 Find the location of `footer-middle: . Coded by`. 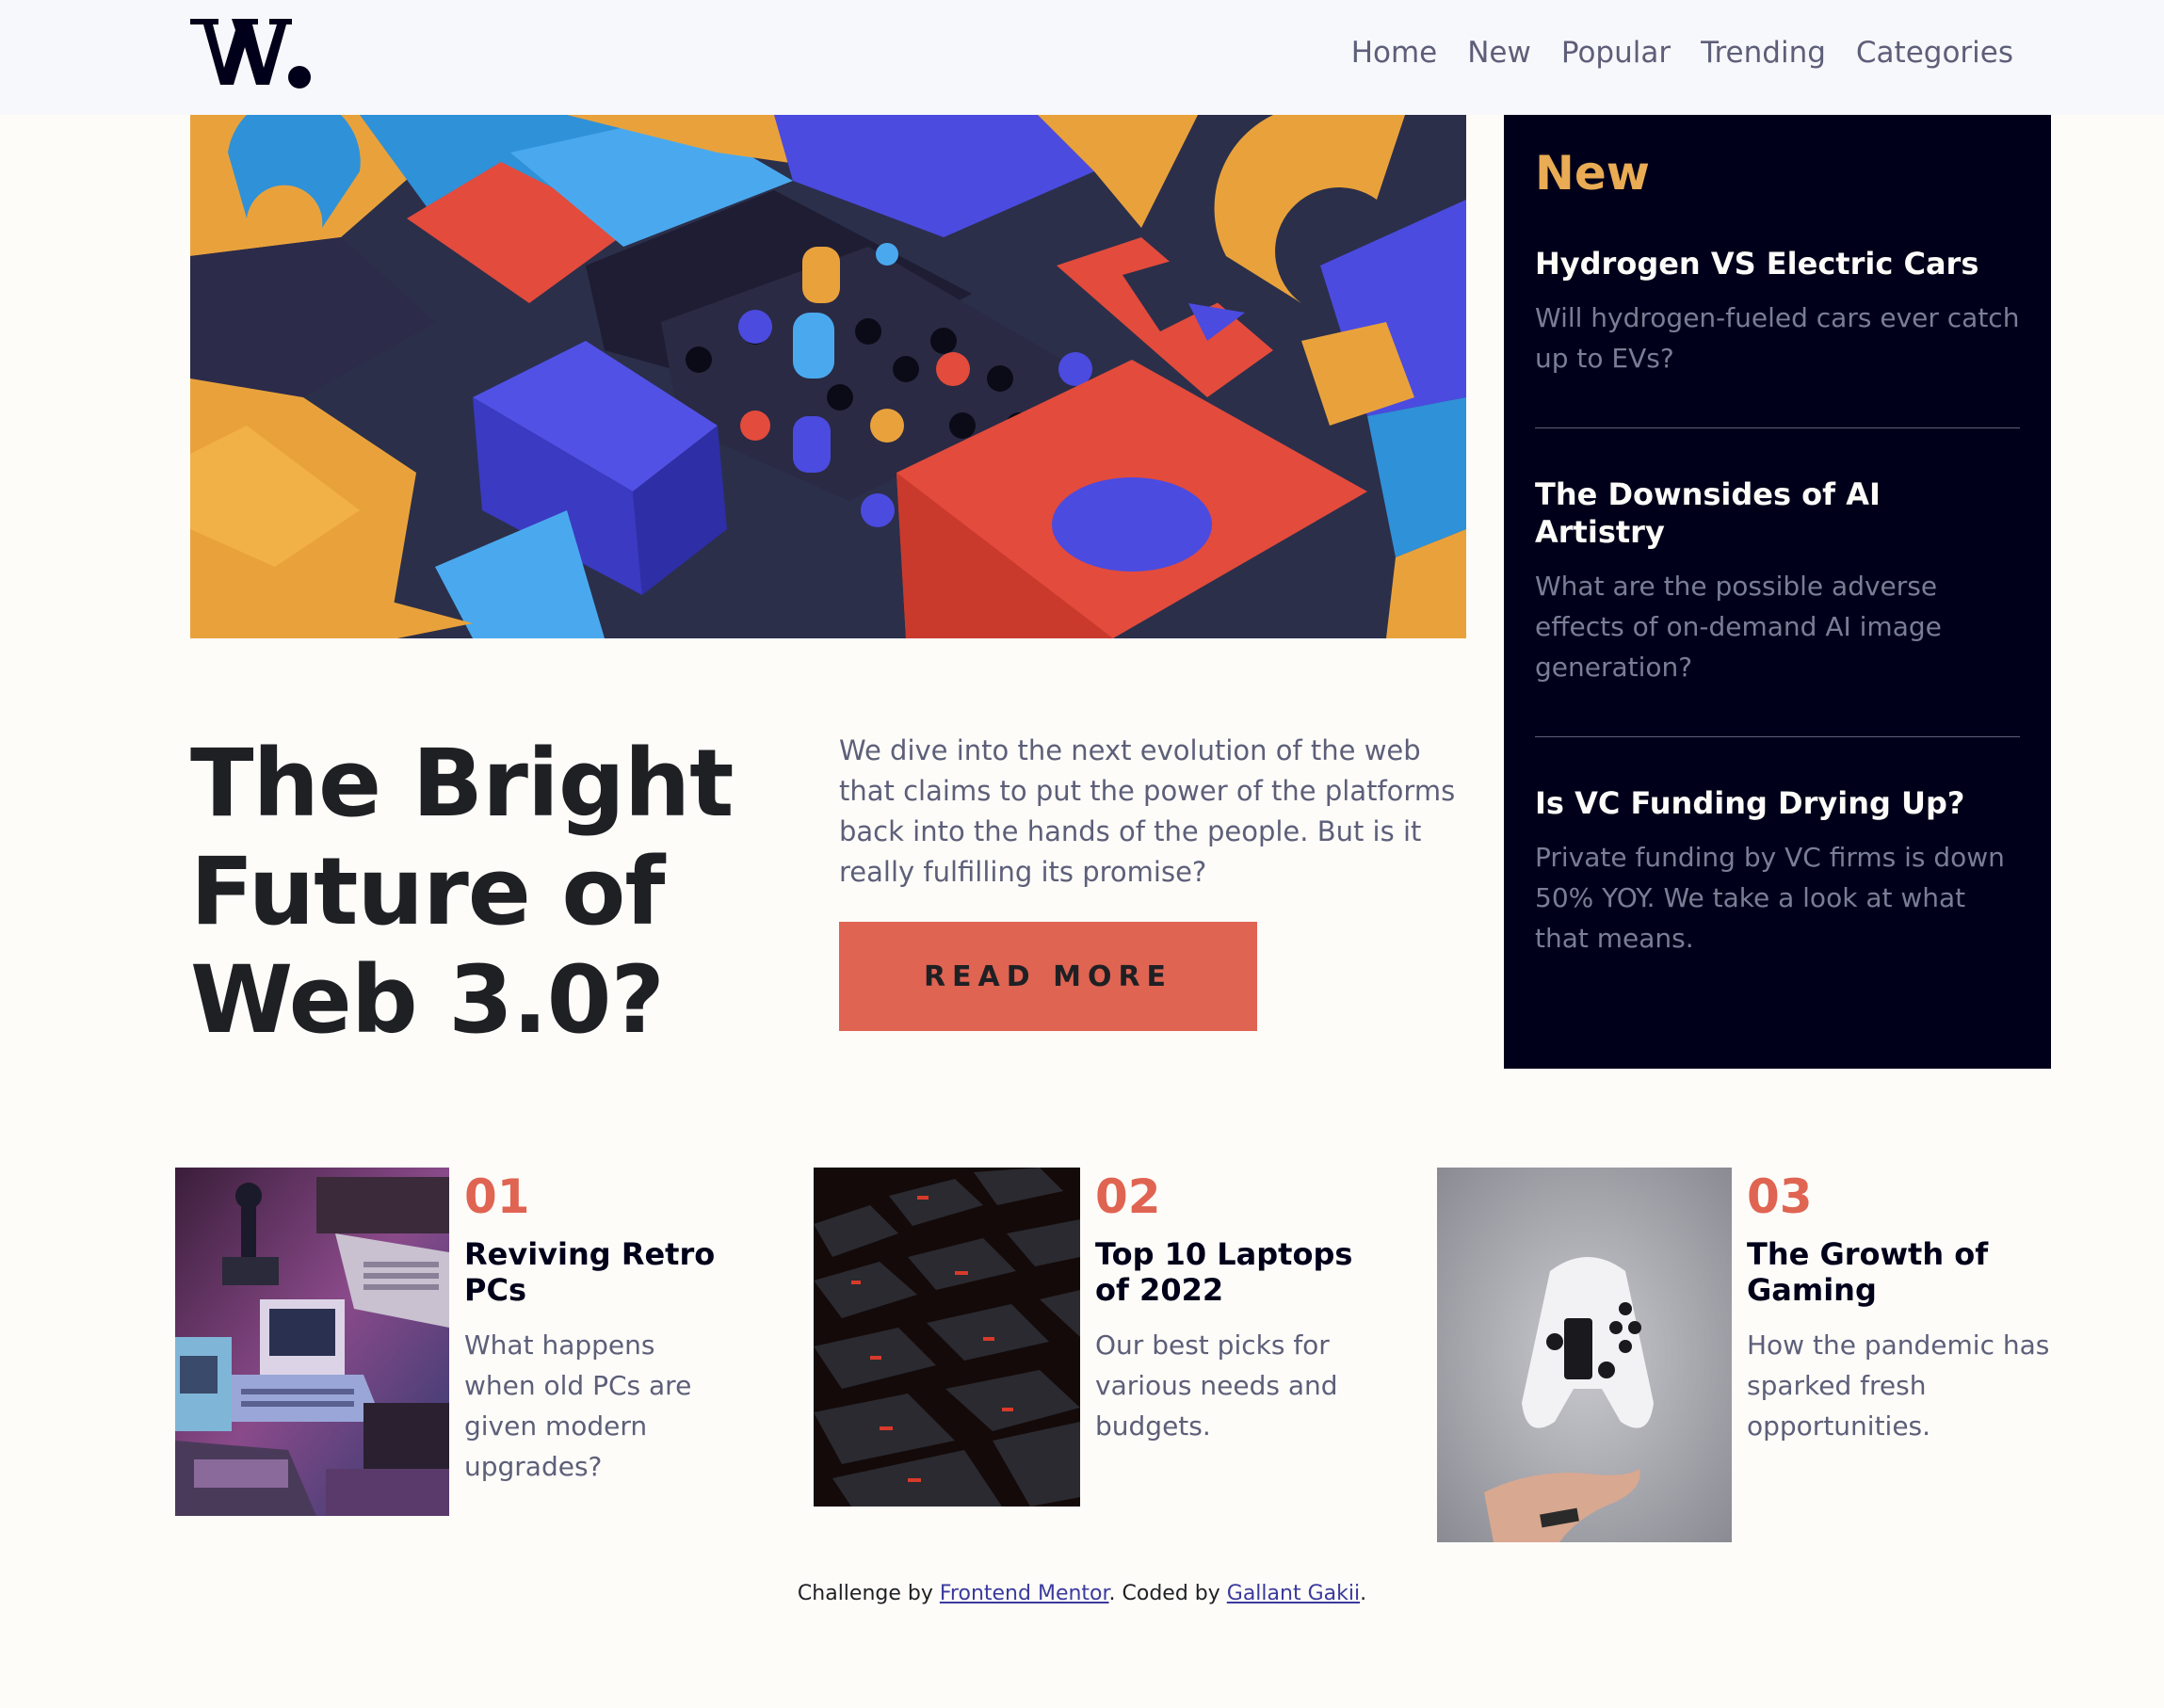

footer-middle: . Coded by is located at coordinates (1164, 1593).